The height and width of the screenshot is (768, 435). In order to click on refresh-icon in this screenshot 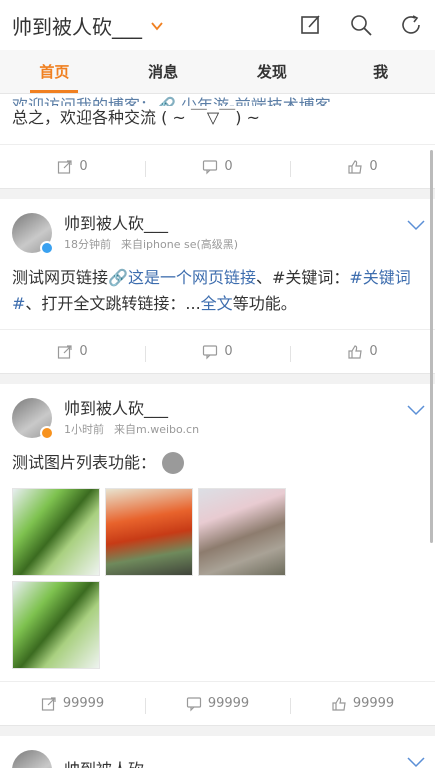, I will do `click(411, 25)`.